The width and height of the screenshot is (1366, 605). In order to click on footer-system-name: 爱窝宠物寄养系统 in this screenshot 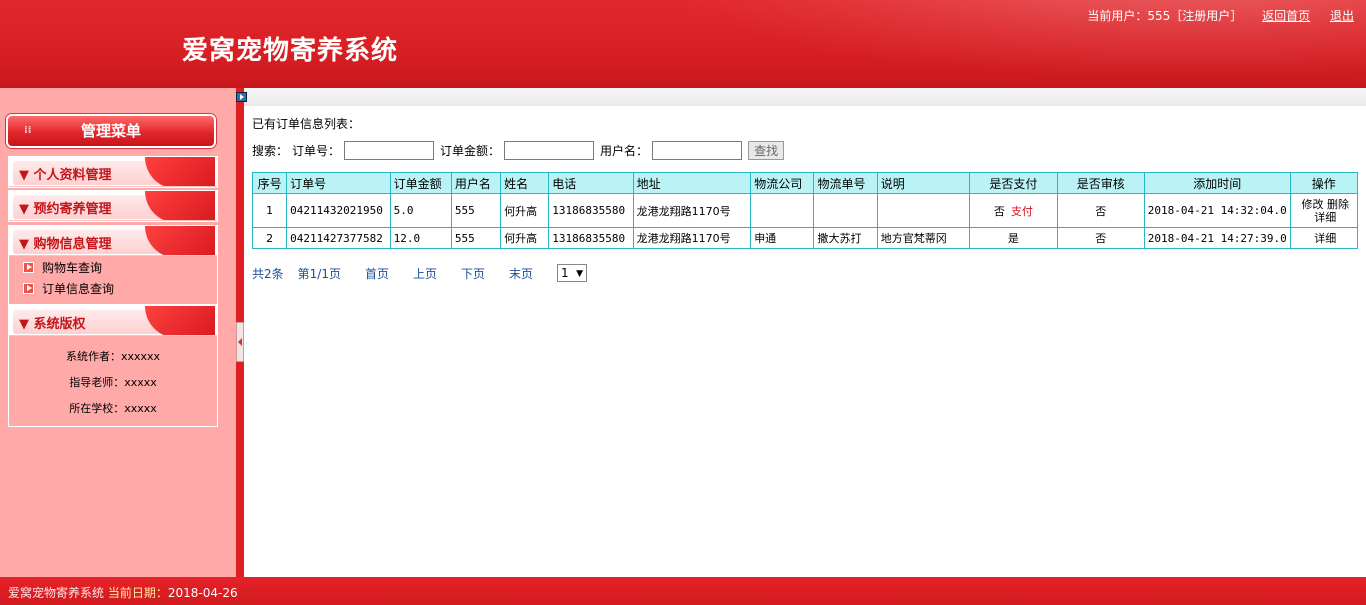, I will do `click(56, 593)`.